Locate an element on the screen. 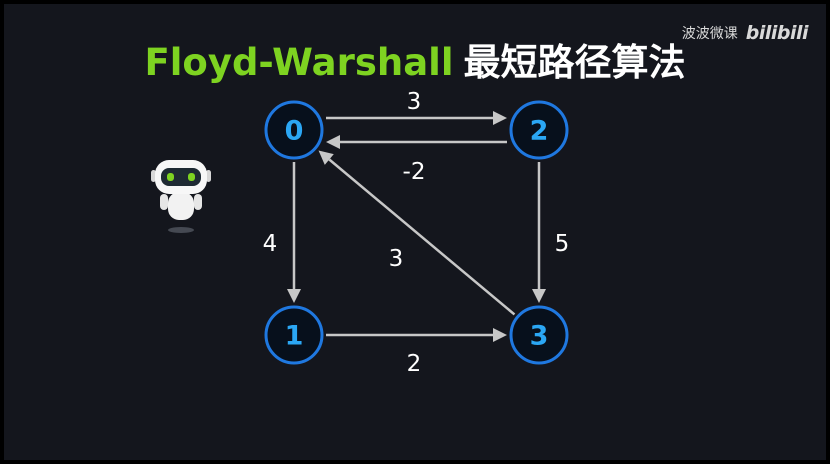 Image resolution: width=830 pixels, height=464 pixels. node-label-3: 3 is located at coordinates (539, 336).